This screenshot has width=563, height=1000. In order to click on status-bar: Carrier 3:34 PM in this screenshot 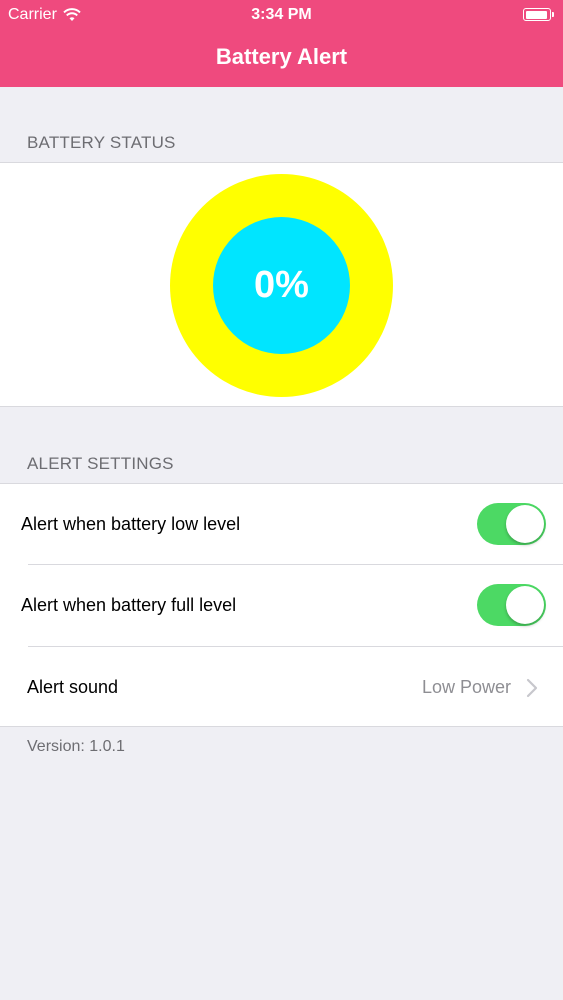, I will do `click(281, 15)`.